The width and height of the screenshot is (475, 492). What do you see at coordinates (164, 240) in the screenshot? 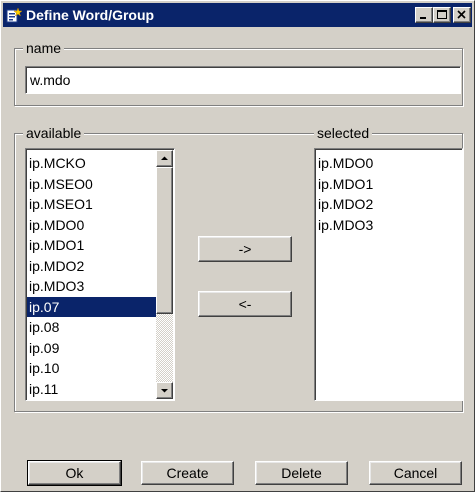
I see `scroll-thumb` at bounding box center [164, 240].